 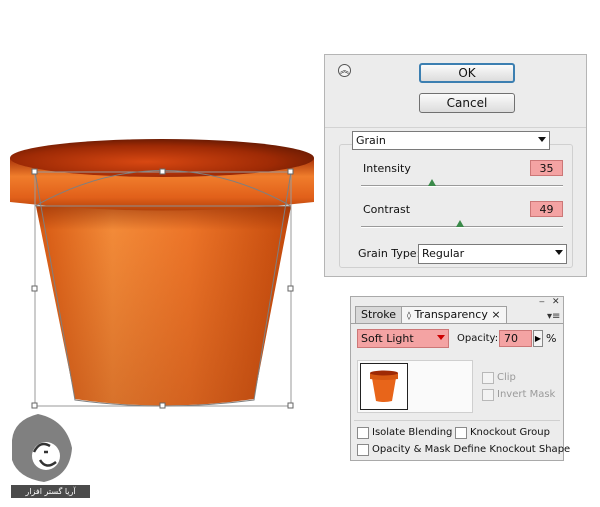 I want to click on dialog-divider, so click(x=455, y=127).